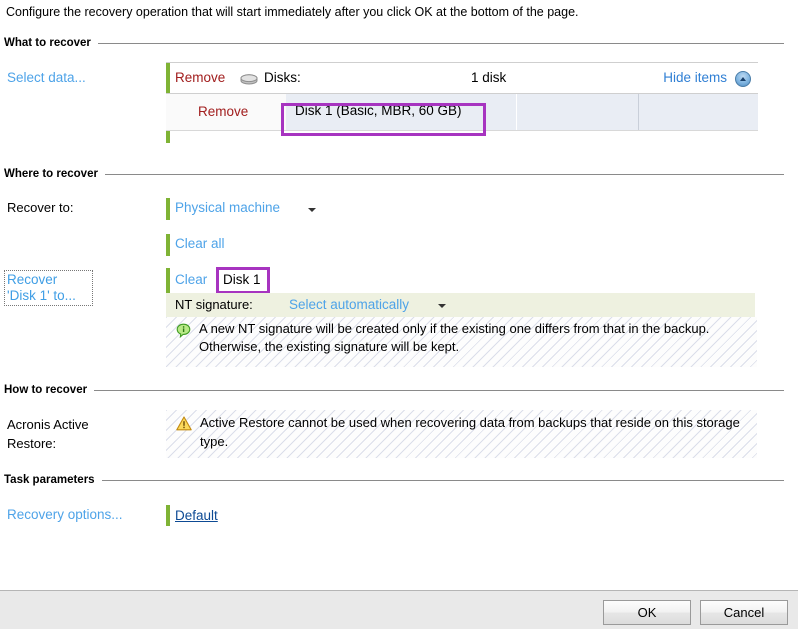 The height and width of the screenshot is (629, 798). I want to click on section-header-what-to-recover: What to recover, so click(394, 43).